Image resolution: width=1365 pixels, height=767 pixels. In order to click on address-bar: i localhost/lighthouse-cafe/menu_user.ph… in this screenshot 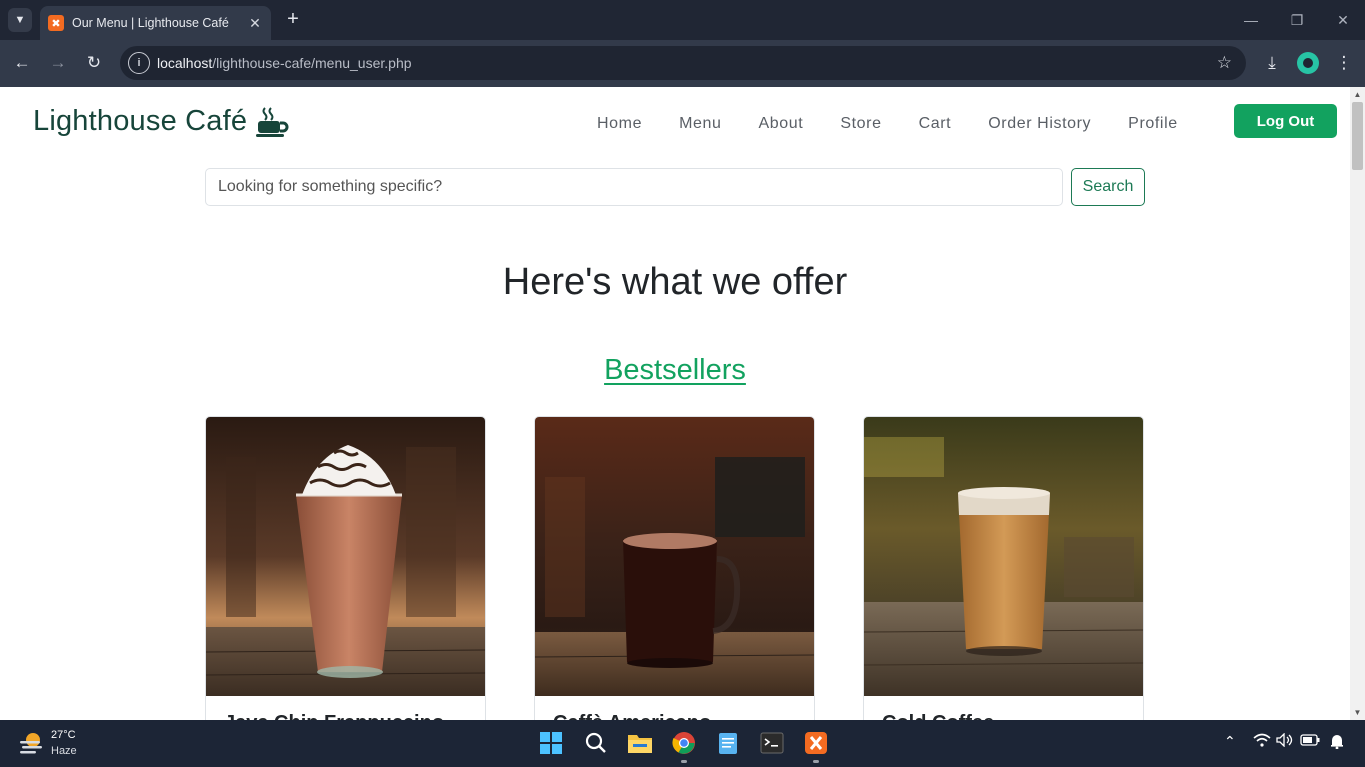, I will do `click(683, 63)`.